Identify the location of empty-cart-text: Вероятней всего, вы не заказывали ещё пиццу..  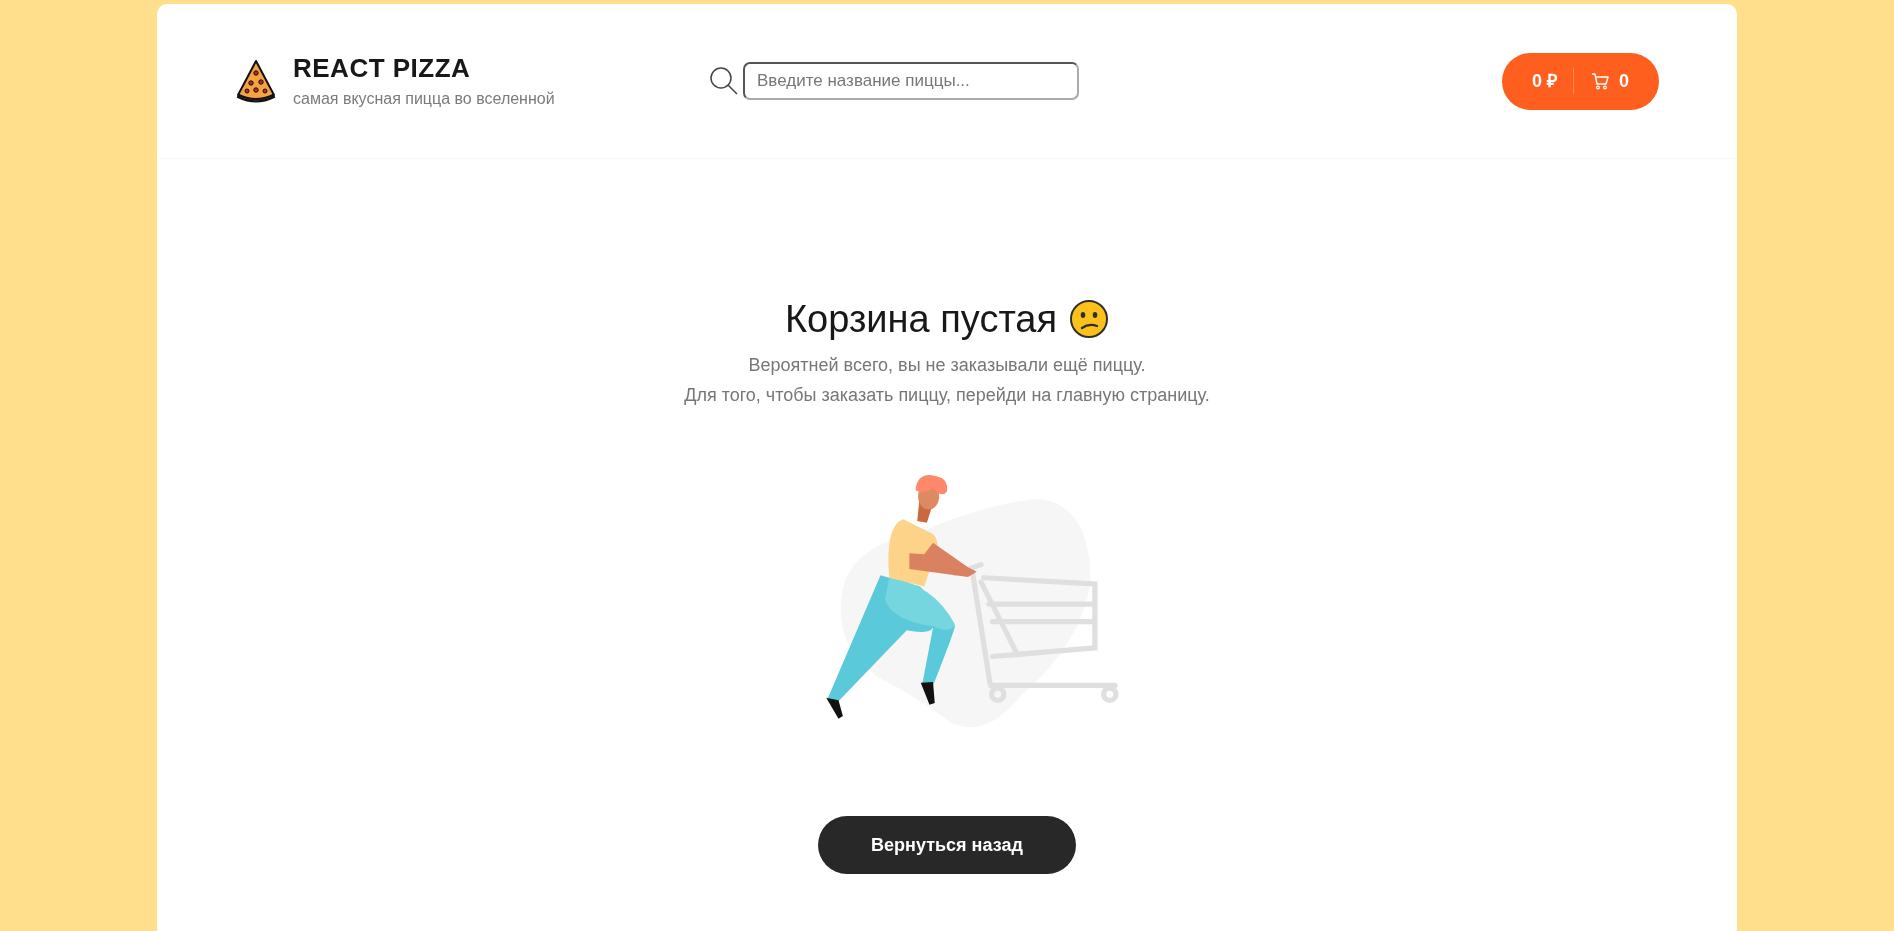
(947, 365).